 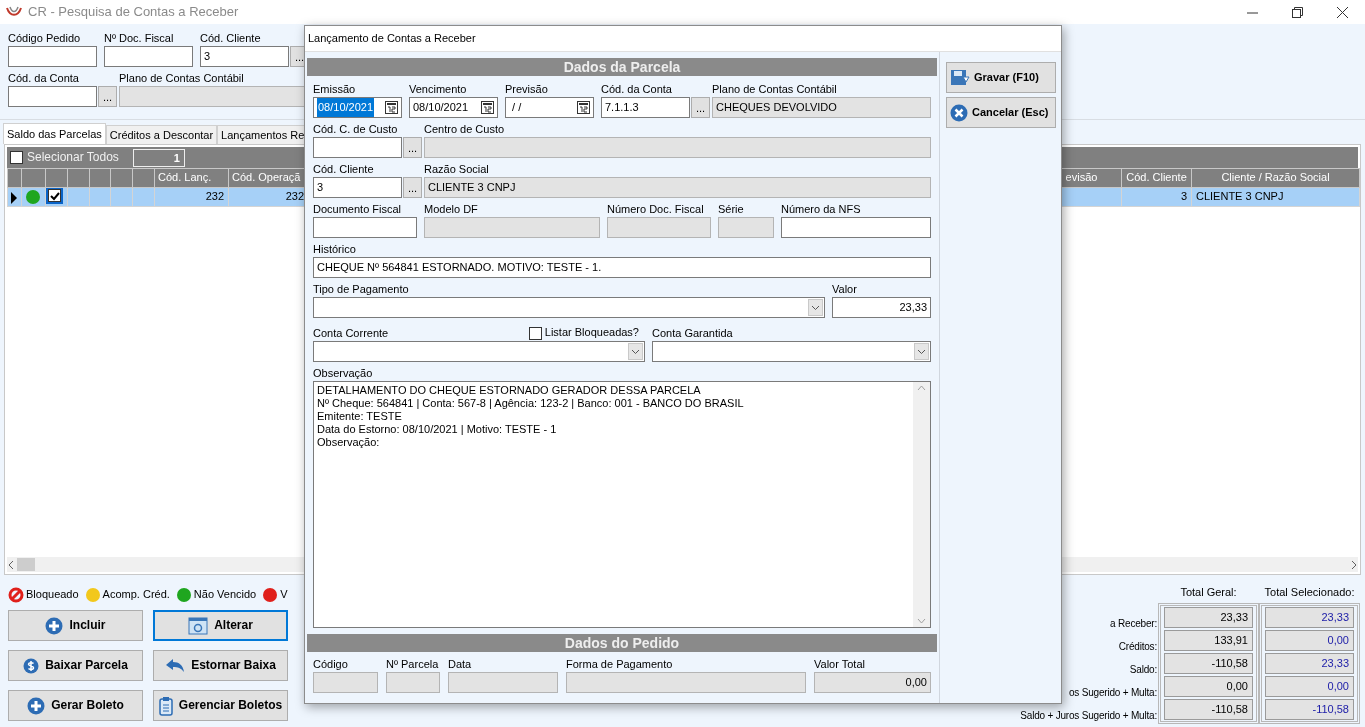 What do you see at coordinates (175, 665) in the screenshot?
I see `back-arrow-icon` at bounding box center [175, 665].